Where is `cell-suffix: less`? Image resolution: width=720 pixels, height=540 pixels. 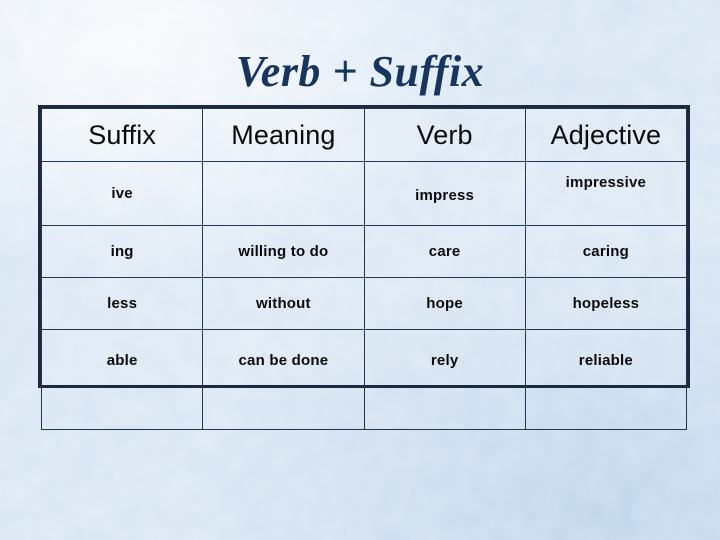
cell-suffix: less is located at coordinates (122, 303).